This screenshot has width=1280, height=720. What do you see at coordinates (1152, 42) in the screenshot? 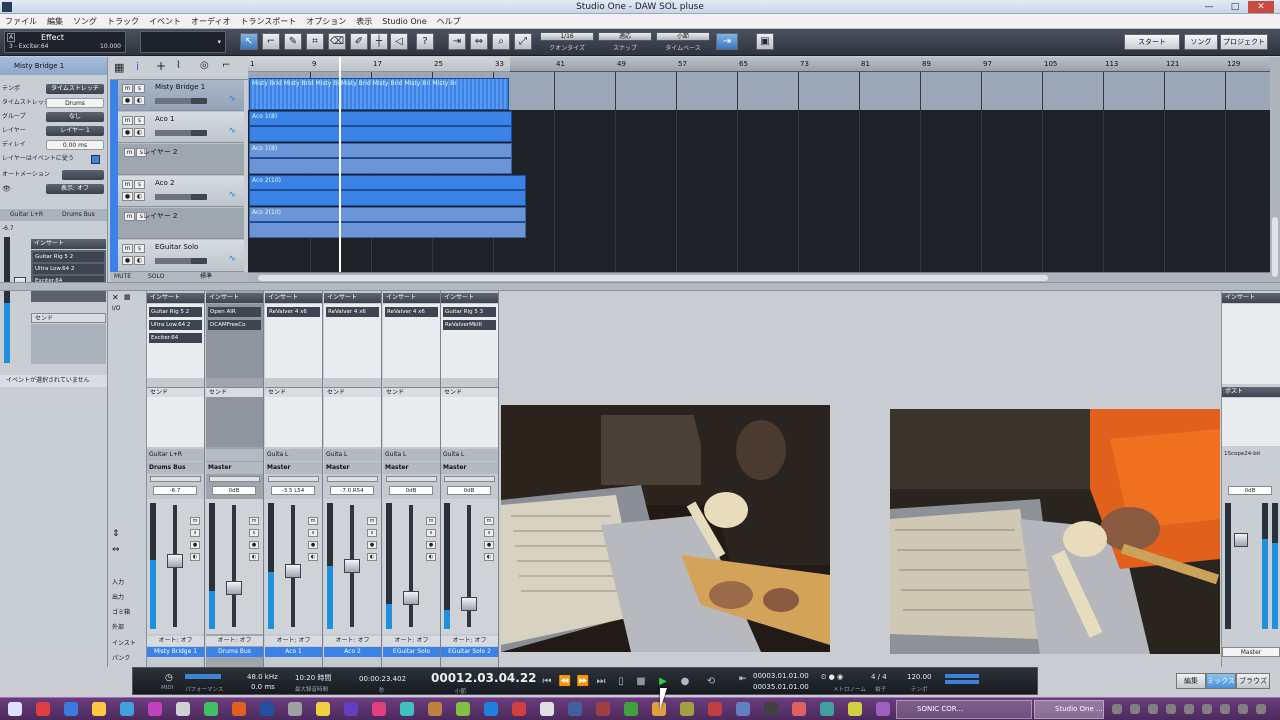
I see `start-button: スタート` at bounding box center [1152, 42].